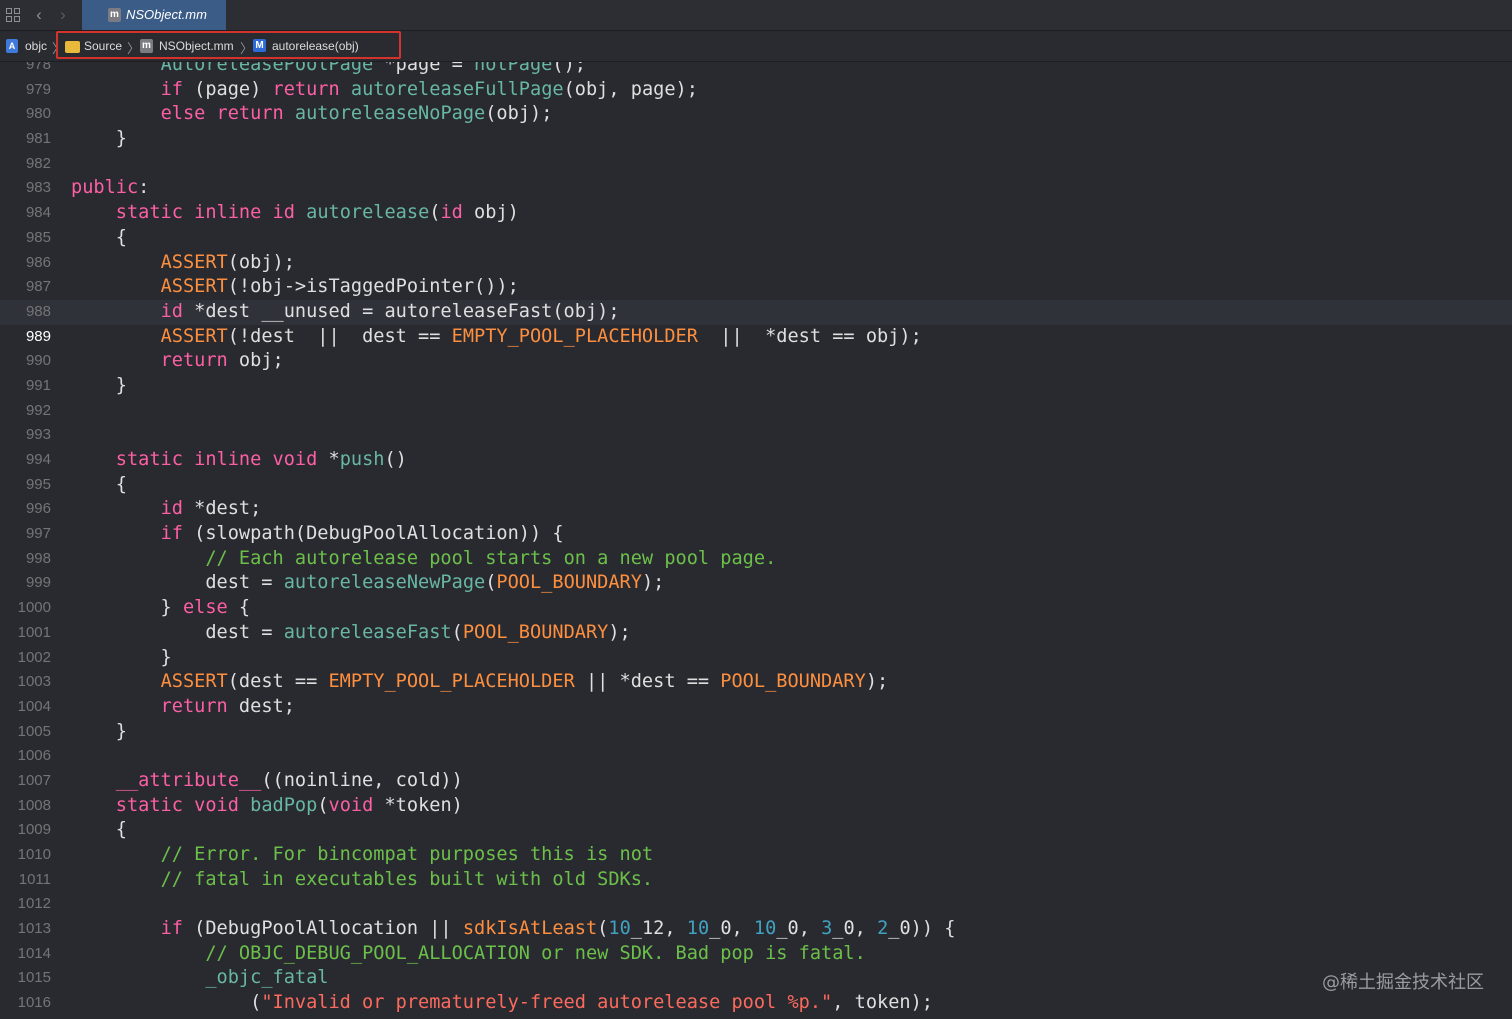 The image size is (1512, 1019). What do you see at coordinates (756, 238) in the screenshot?
I see `code-line: 985 {` at bounding box center [756, 238].